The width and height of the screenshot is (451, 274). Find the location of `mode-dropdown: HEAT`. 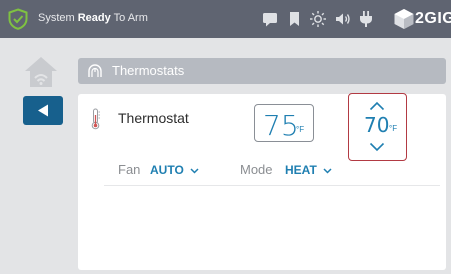

mode-dropdown: HEAT is located at coordinates (308, 170).